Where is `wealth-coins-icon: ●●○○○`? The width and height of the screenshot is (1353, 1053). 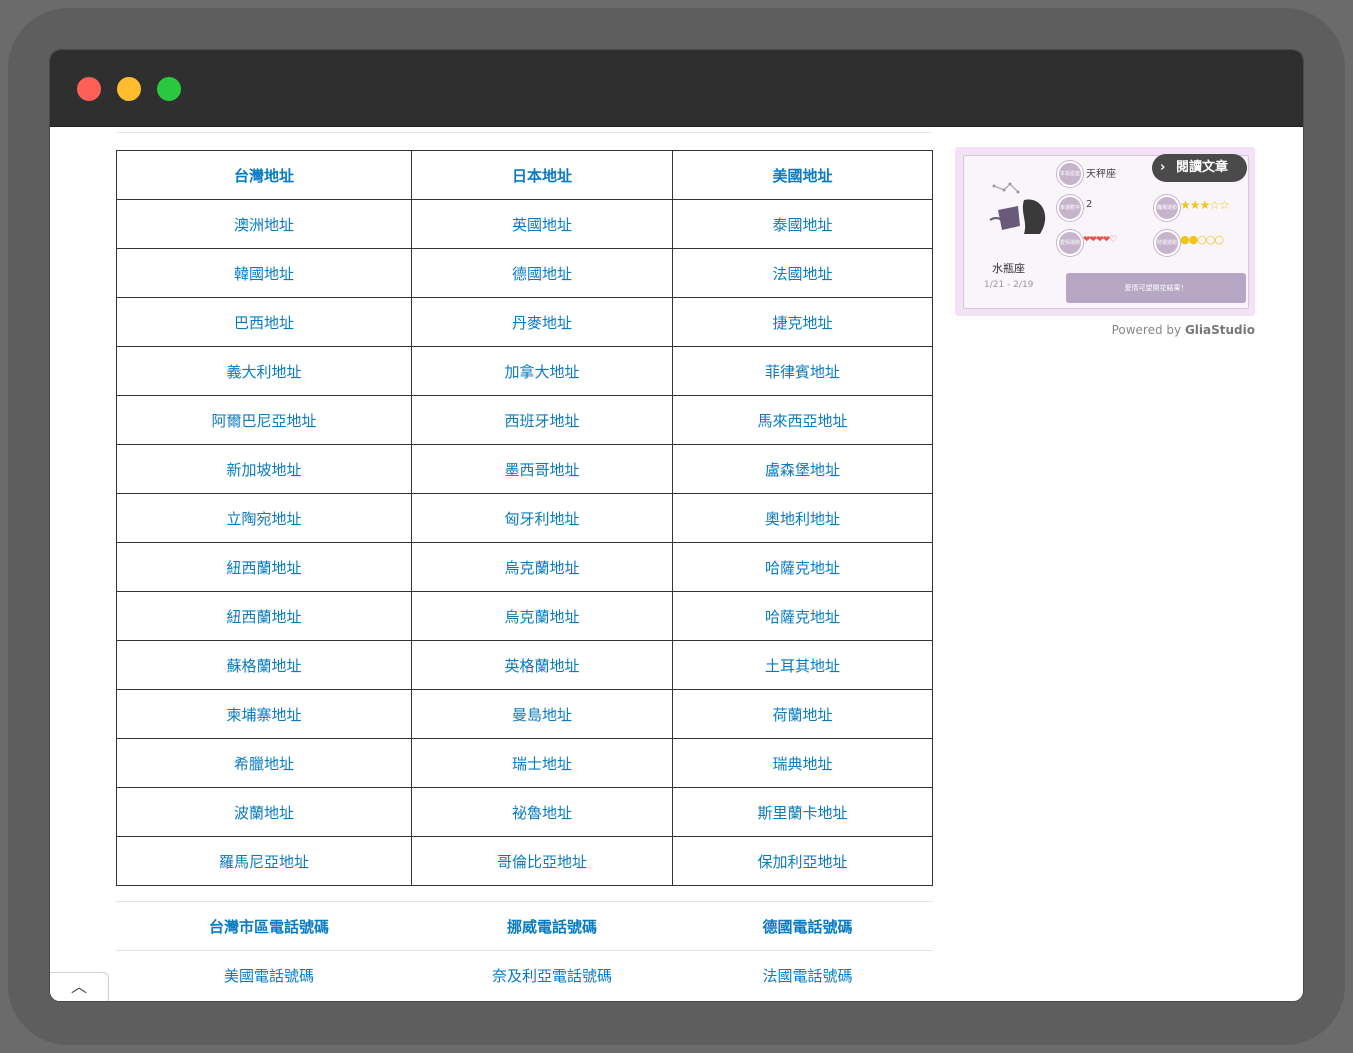
wealth-coins-icon: ●●○○○ is located at coordinates (1202, 239).